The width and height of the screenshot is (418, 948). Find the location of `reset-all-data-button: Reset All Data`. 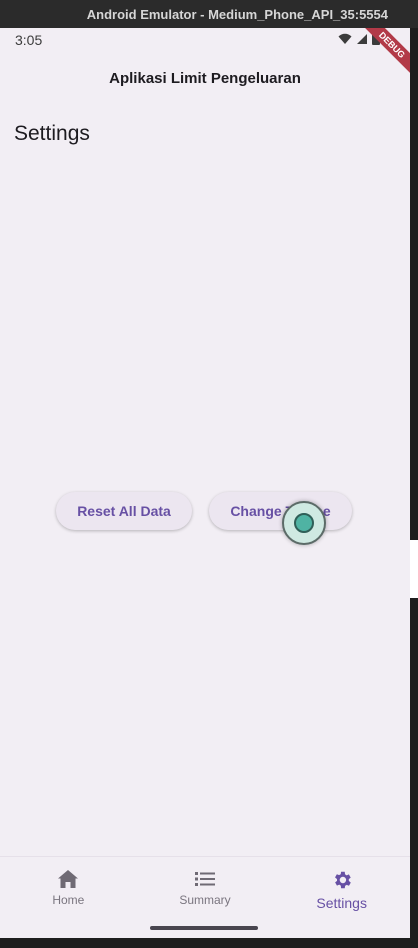

reset-all-data-button: Reset All Data is located at coordinates (124, 511).